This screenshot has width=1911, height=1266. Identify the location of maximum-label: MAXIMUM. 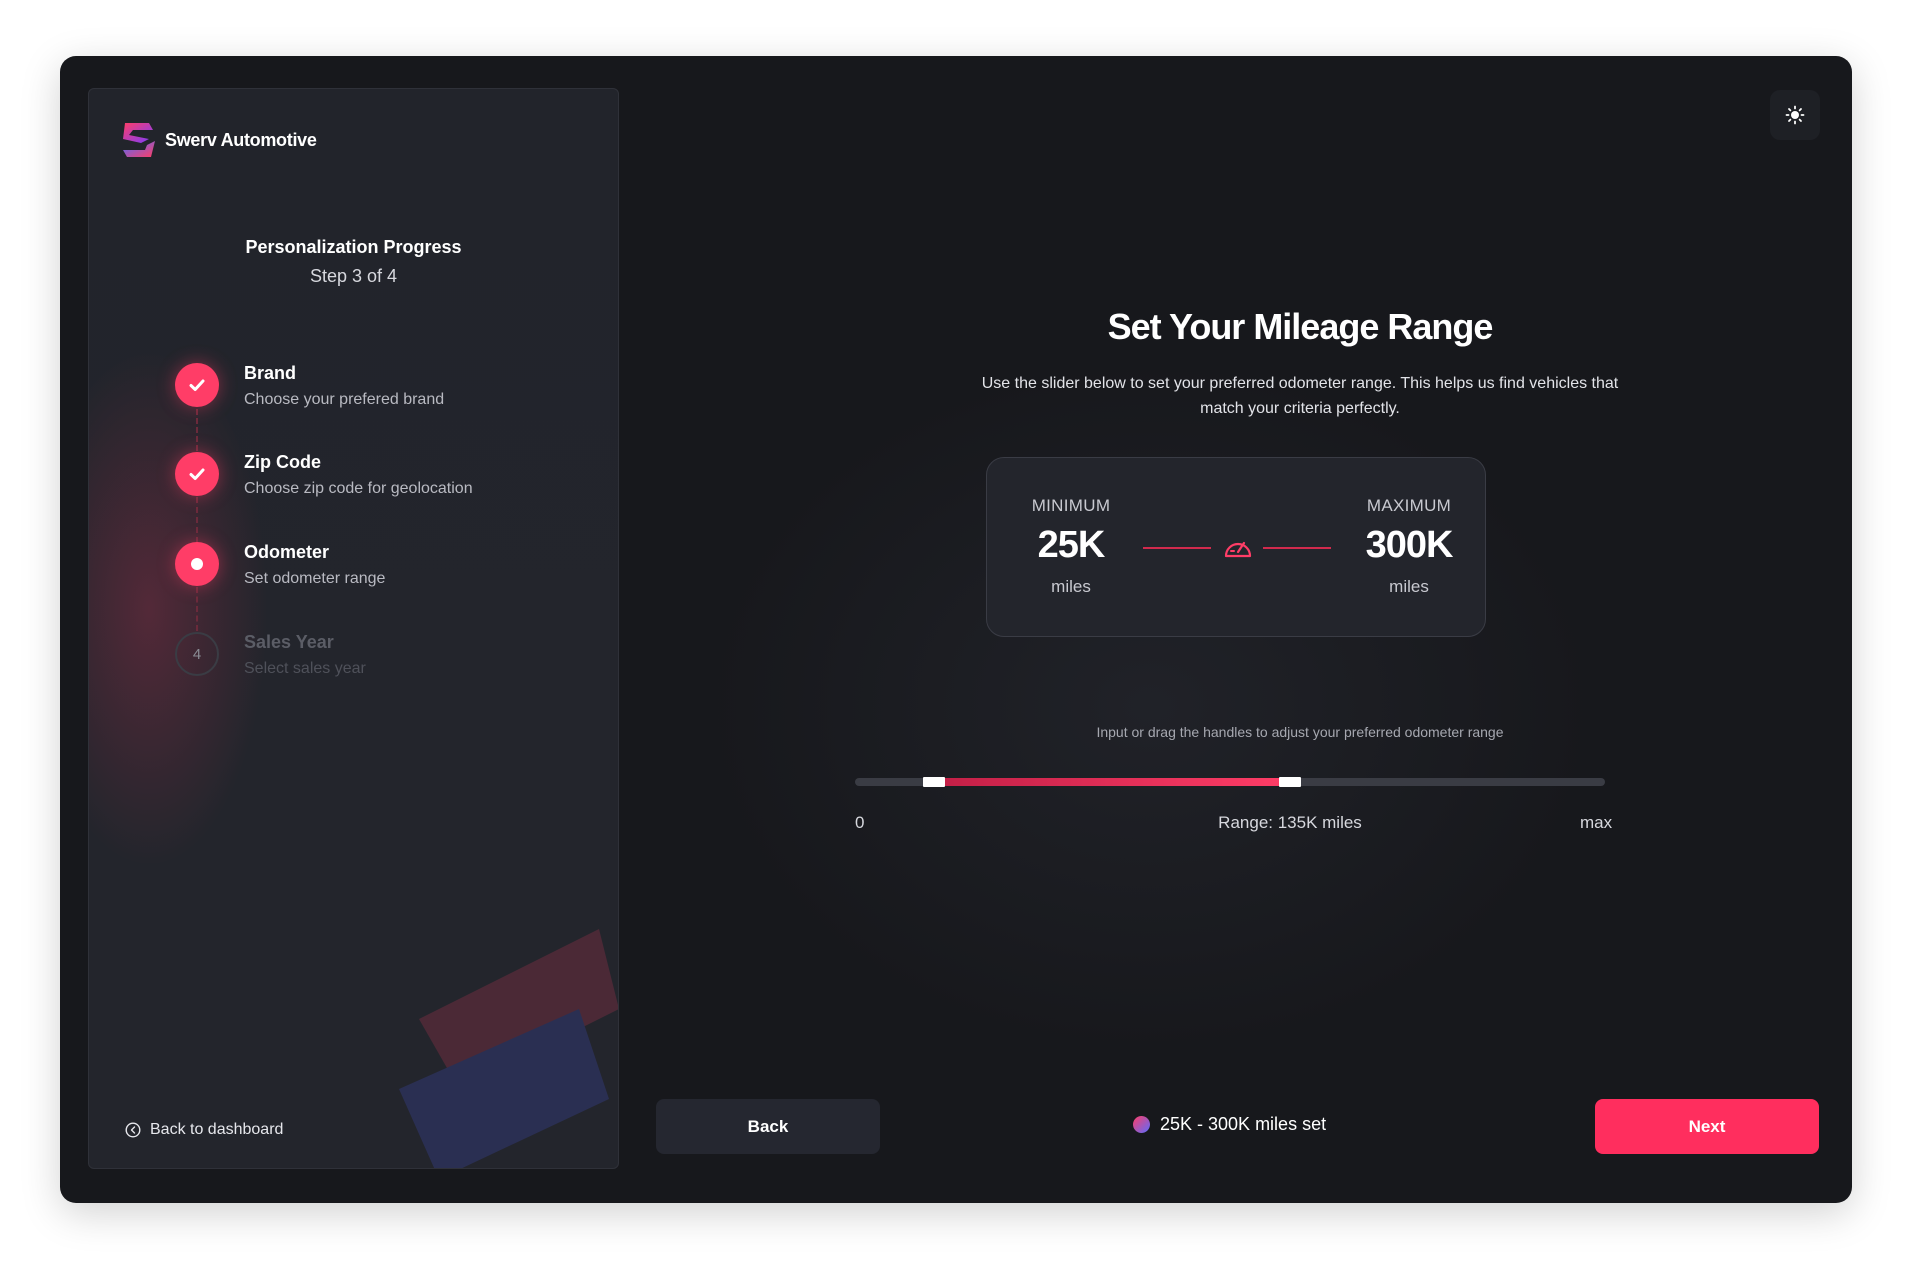
(1409, 505).